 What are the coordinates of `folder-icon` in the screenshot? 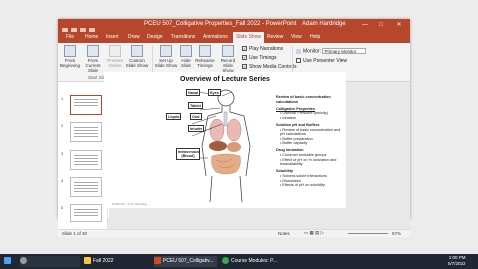 It's located at (87, 261).